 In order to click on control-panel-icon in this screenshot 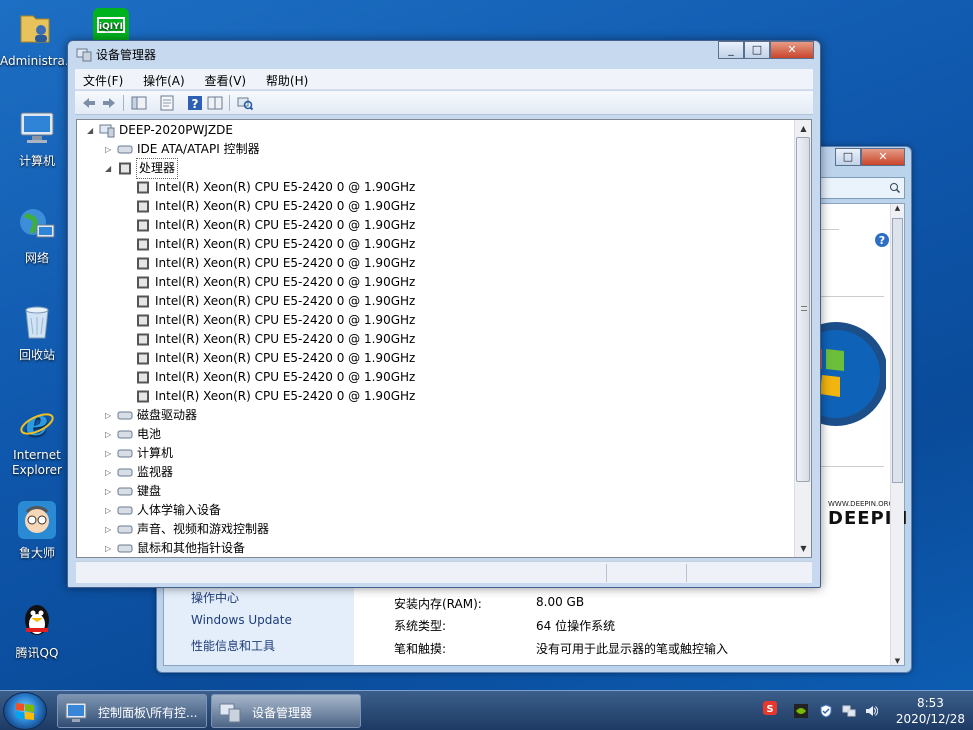, I will do `click(76, 712)`.